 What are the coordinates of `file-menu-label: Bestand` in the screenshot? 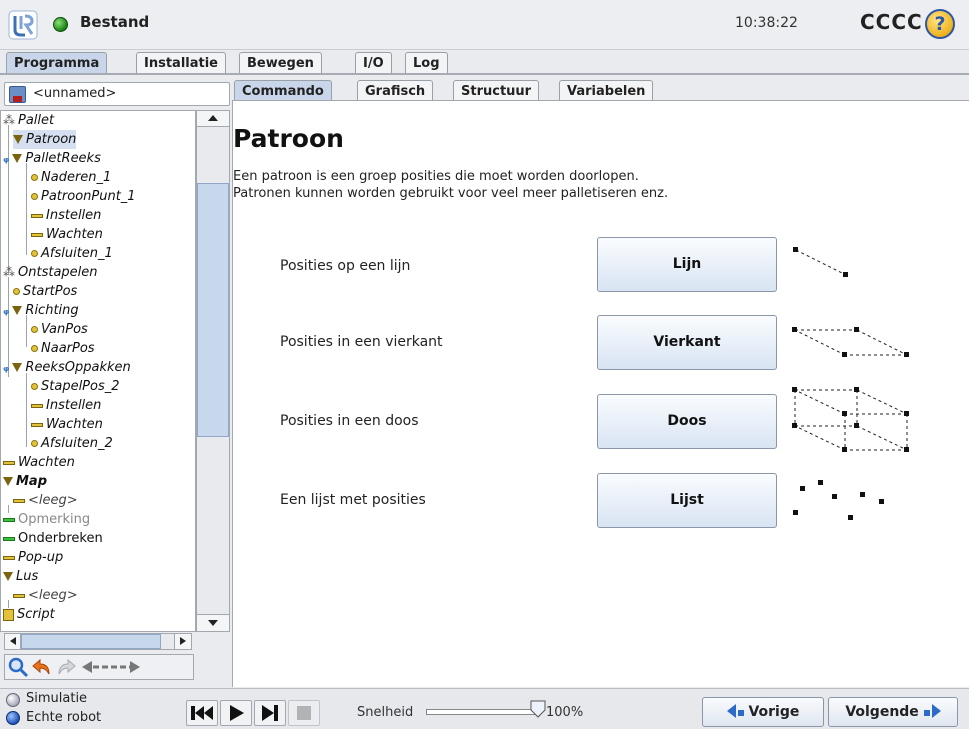 It's located at (114, 22).